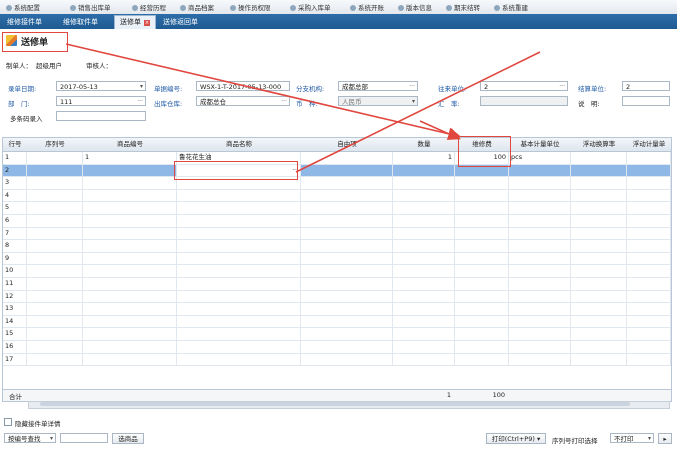 This screenshot has height=450, width=677. I want to click on serial-print-select: 不打印 ▾, so click(632, 438).